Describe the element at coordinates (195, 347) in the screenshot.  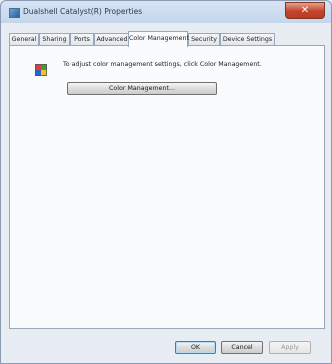
I see `ok-button: OK` at that location.